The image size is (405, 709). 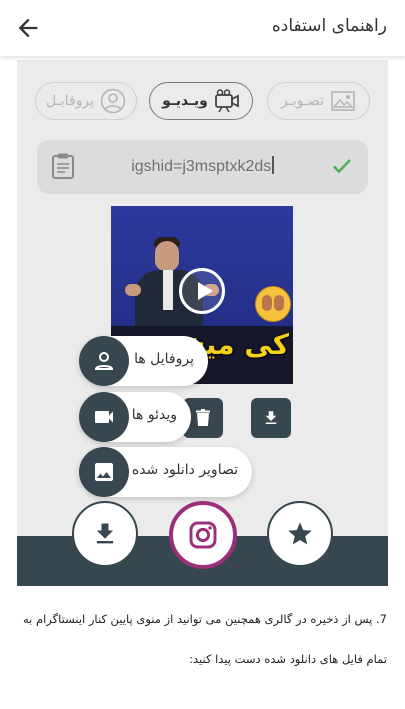 What do you see at coordinates (164, 359) in the screenshot?
I see `speed-dial-profiles-label: پروفایل ها` at bounding box center [164, 359].